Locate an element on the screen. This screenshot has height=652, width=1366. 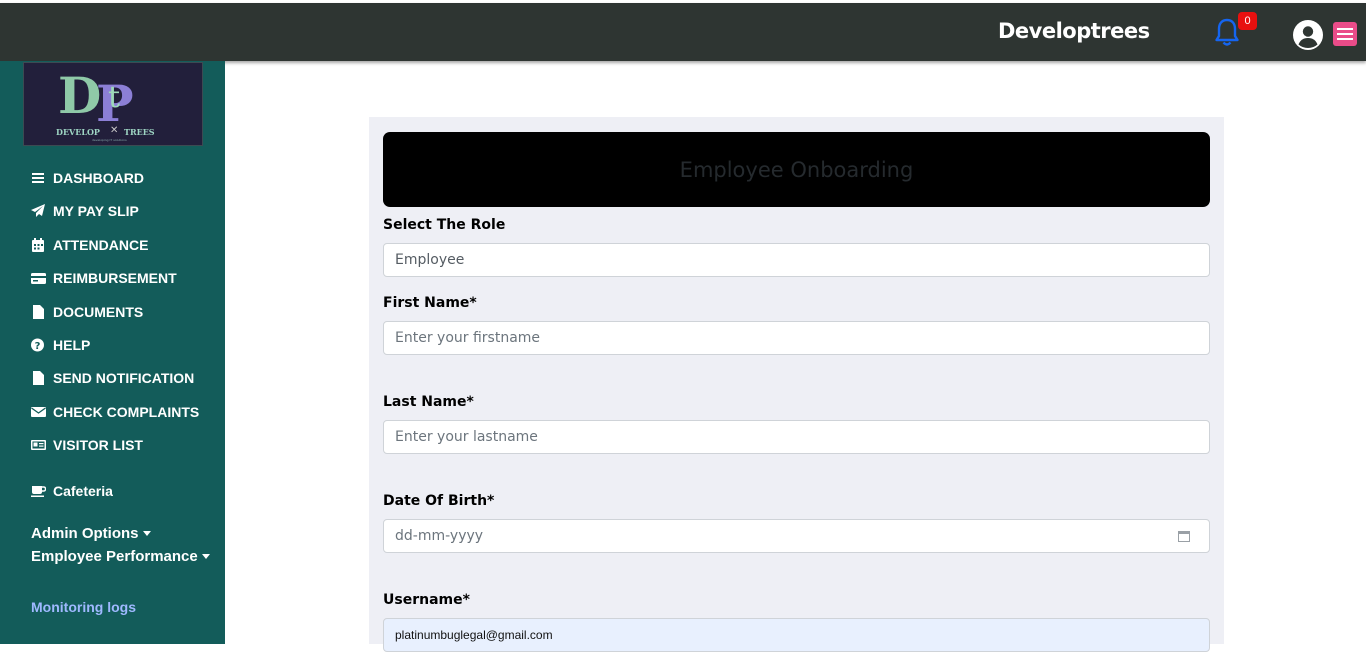
top-navbar: Developtrees 0 is located at coordinates (683, 32).